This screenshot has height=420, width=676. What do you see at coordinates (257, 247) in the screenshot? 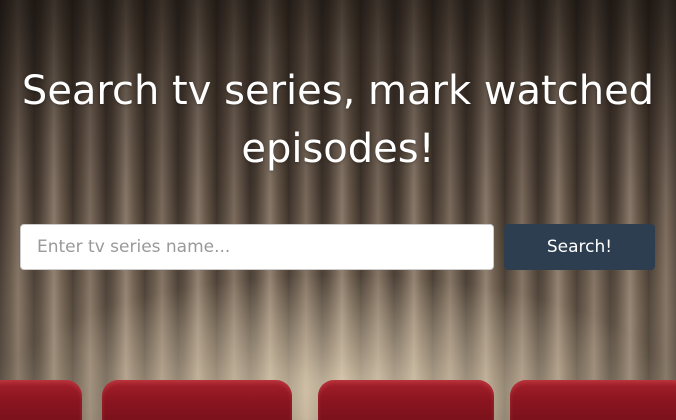
I see `series-search-input` at bounding box center [257, 247].